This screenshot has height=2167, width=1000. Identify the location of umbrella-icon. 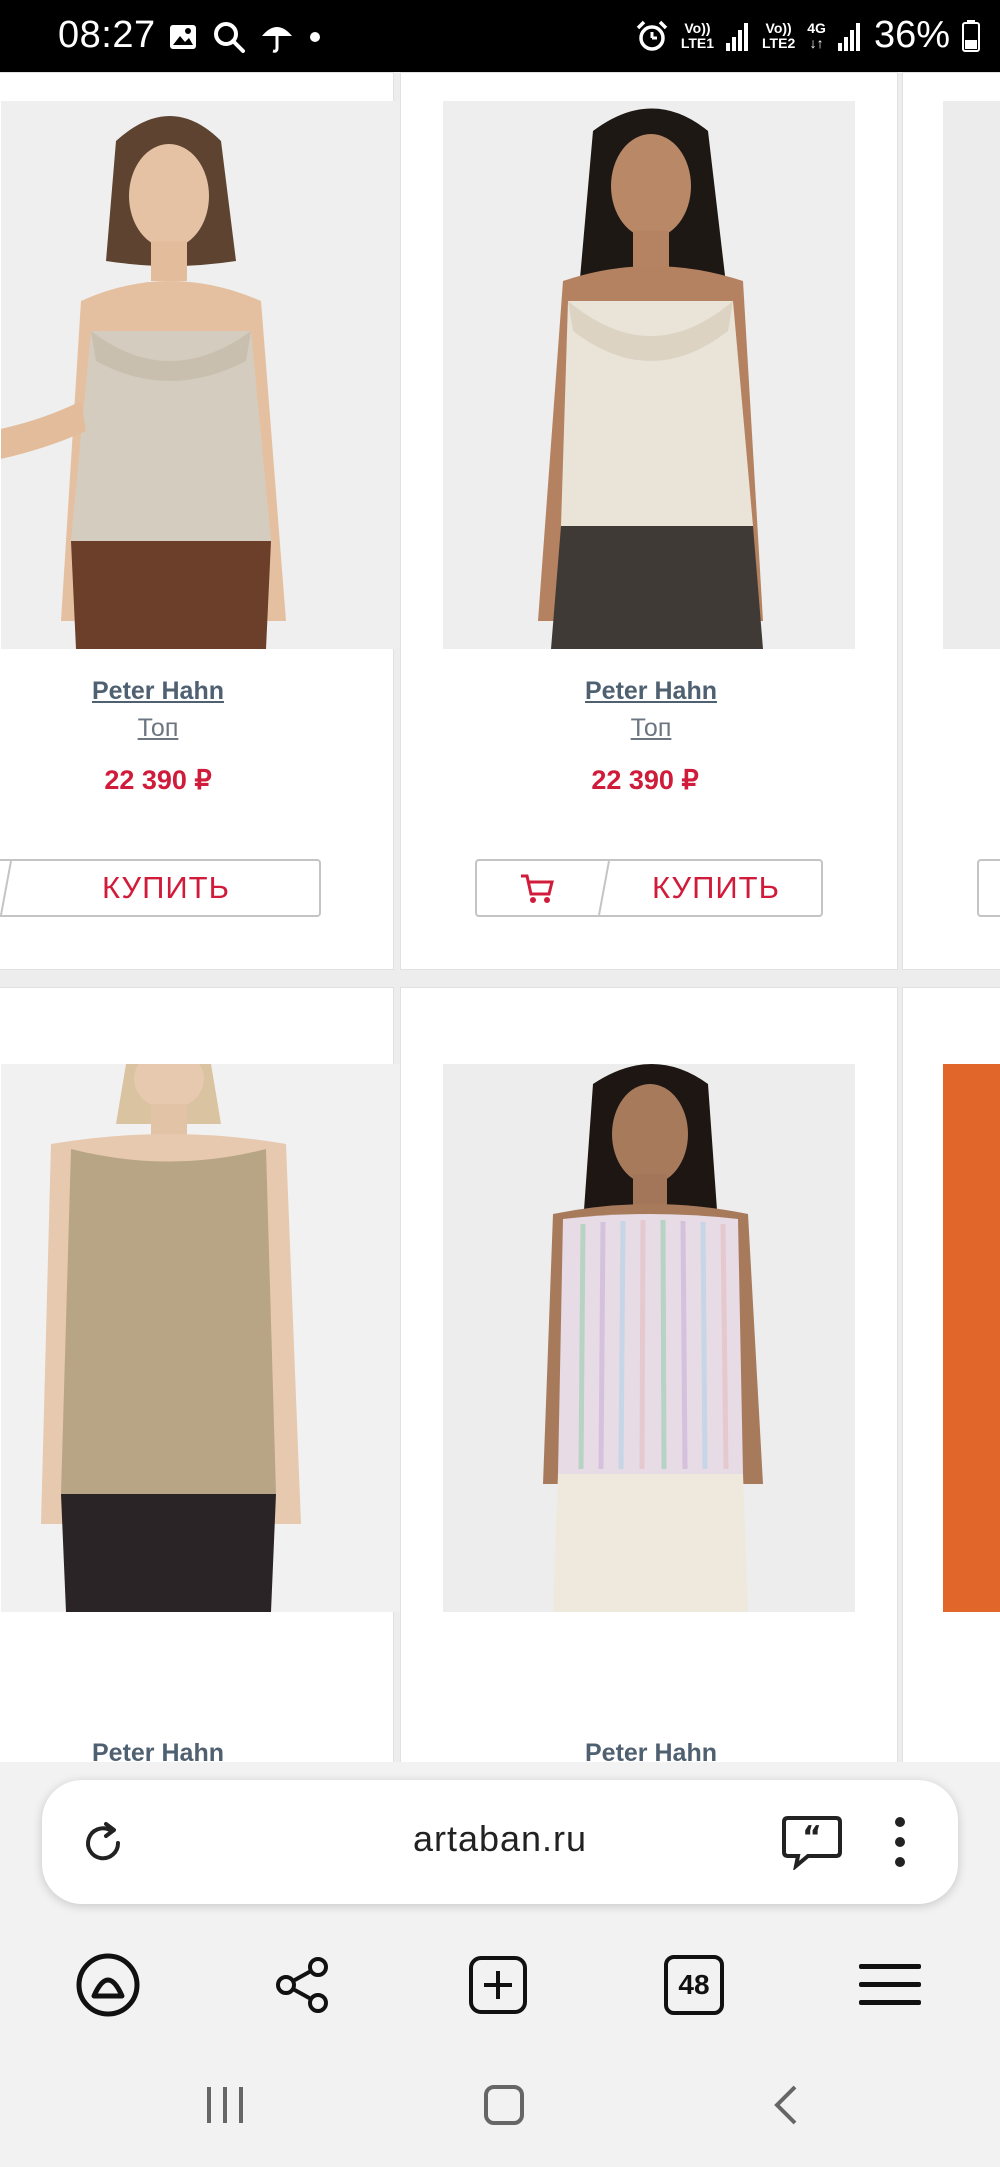
(277, 40).